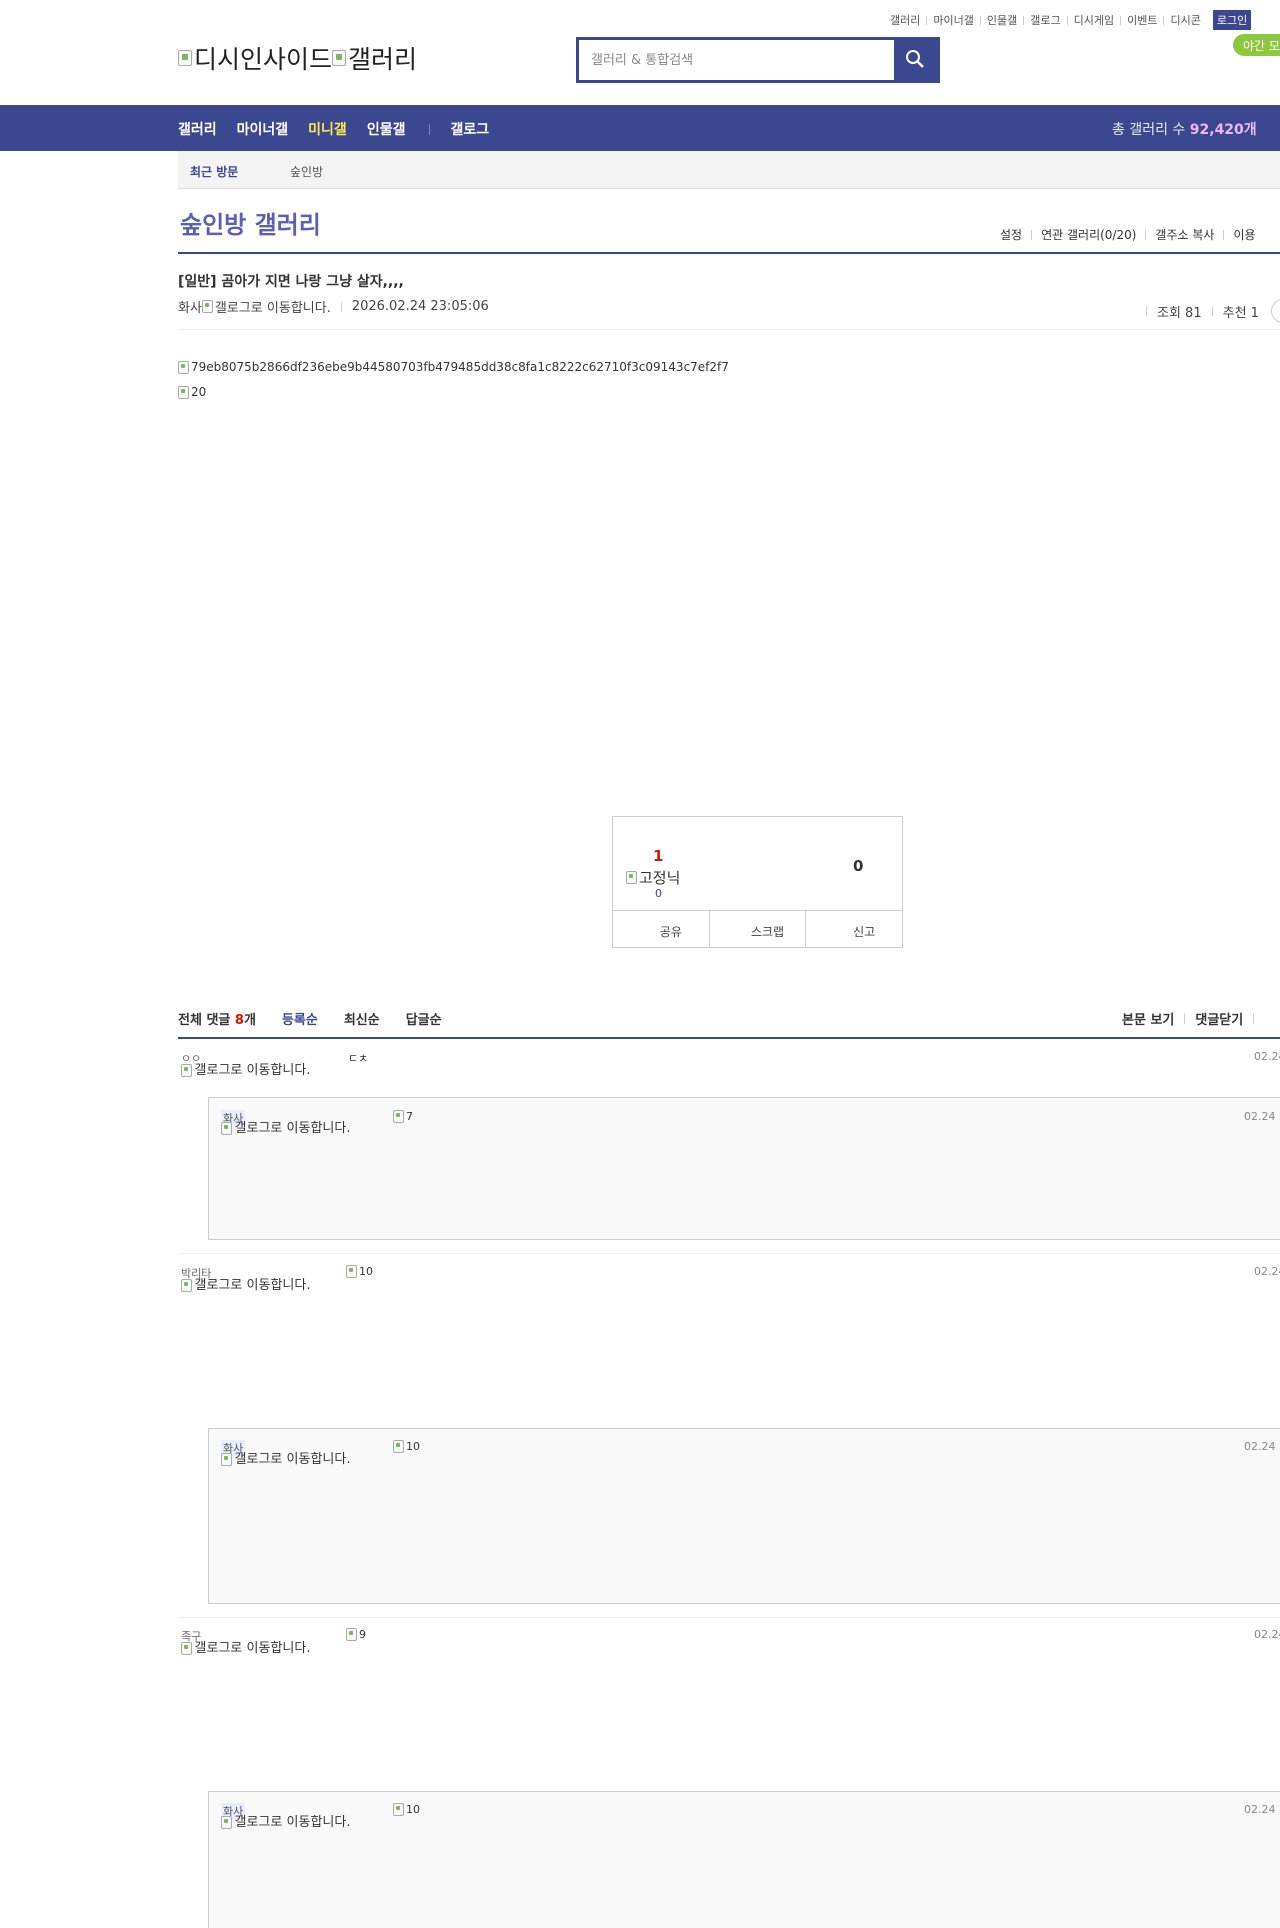  I want to click on post-image-2: 20, so click(192, 392).